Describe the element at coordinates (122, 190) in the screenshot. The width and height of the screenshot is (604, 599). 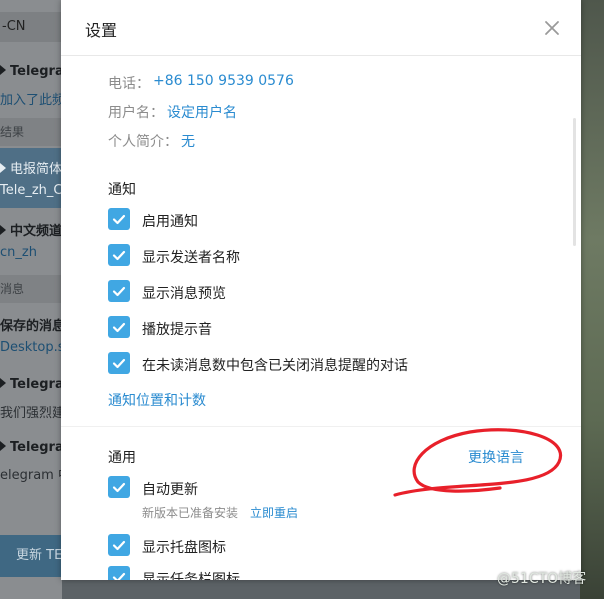
I see `notifications-heading: 通知` at that location.